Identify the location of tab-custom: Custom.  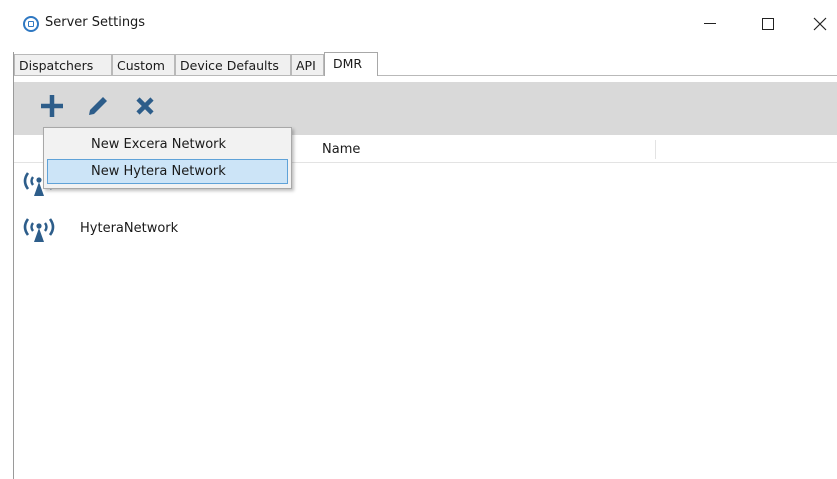
(143, 64).